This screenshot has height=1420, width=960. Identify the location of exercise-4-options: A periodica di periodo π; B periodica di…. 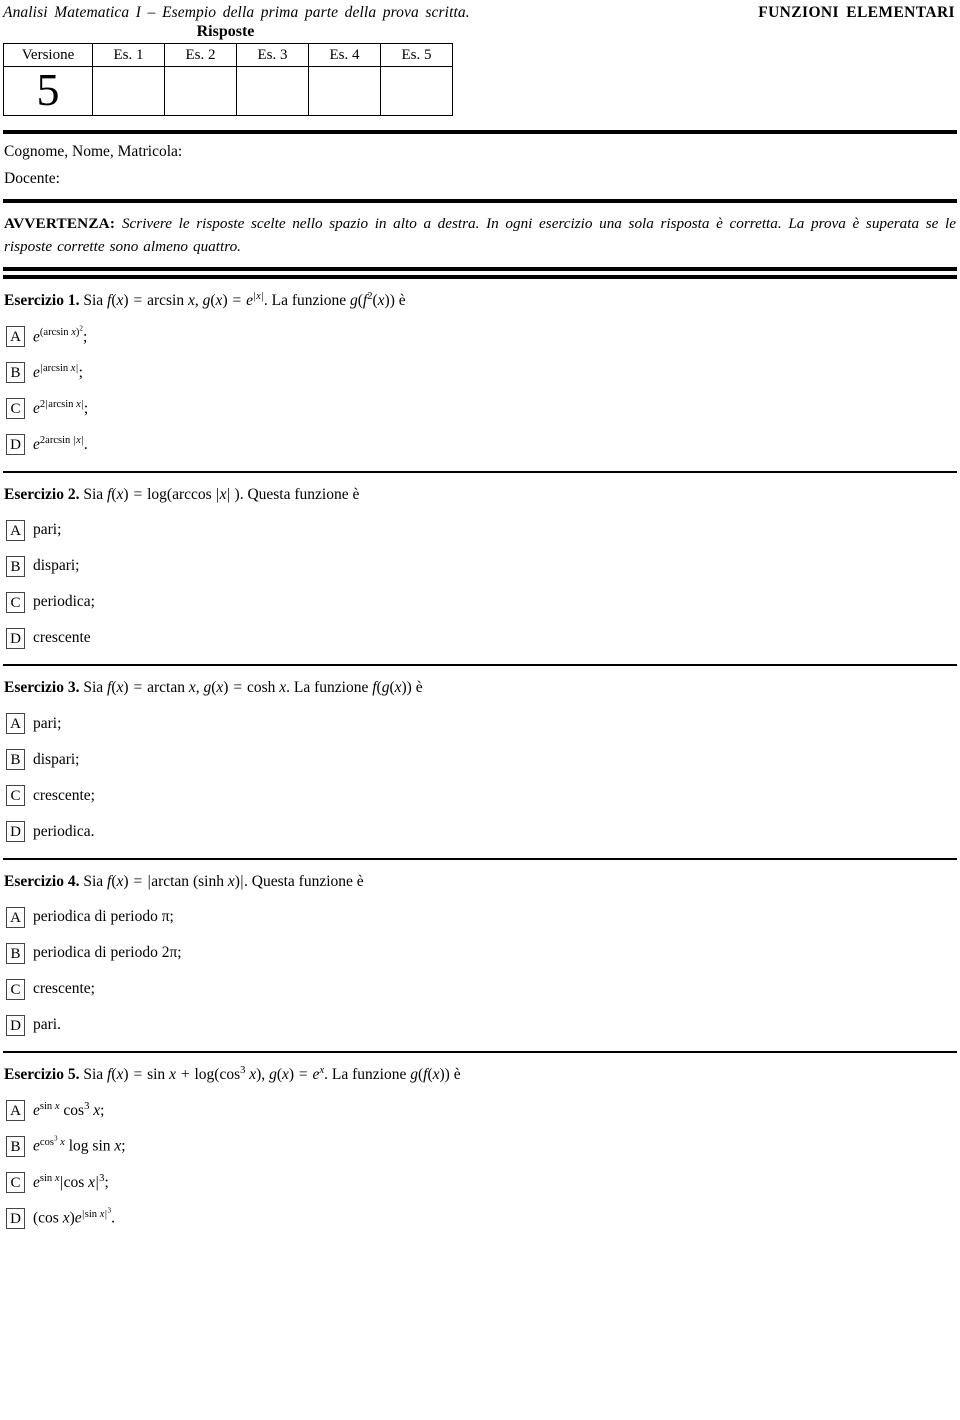
(480, 971).